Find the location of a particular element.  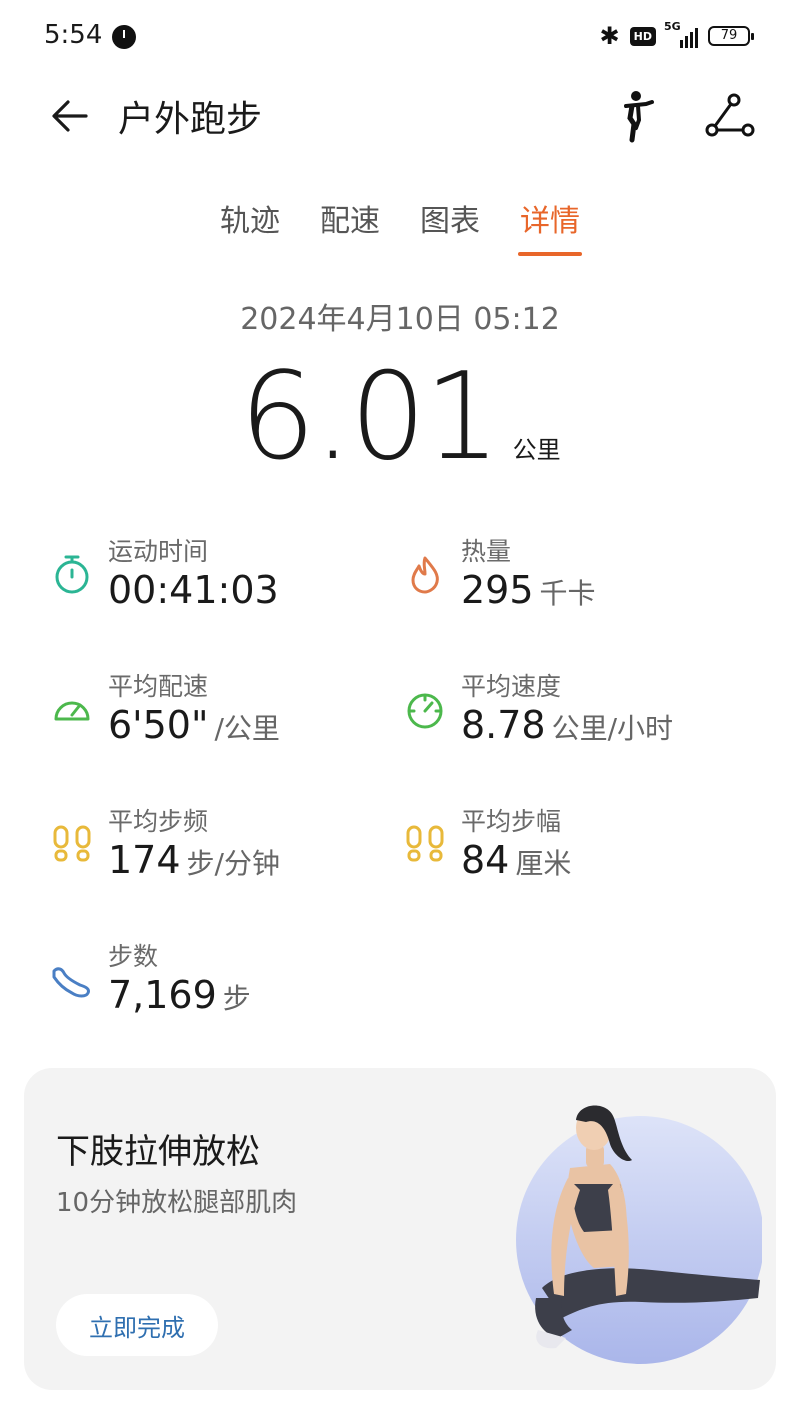

metric-unit: 千卡 is located at coordinates (567, 593).